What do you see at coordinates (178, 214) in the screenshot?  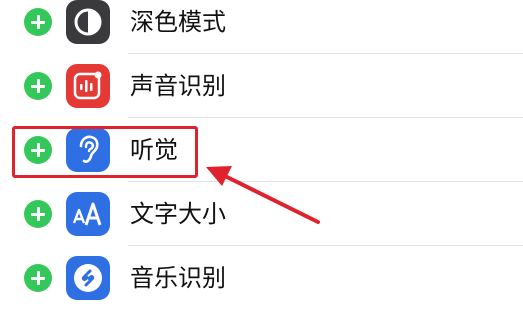 I see `control-label: 文字大小` at bounding box center [178, 214].